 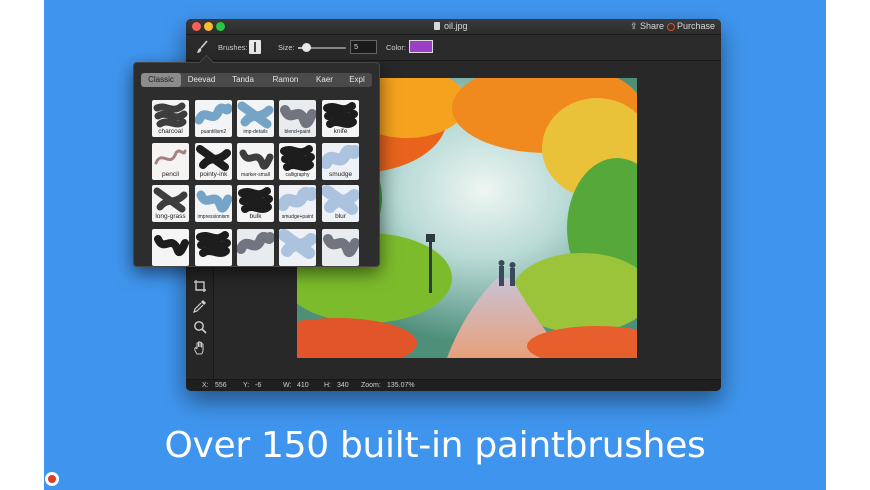 What do you see at coordinates (170, 174) in the screenshot?
I see `brush-label: pencil` at bounding box center [170, 174].